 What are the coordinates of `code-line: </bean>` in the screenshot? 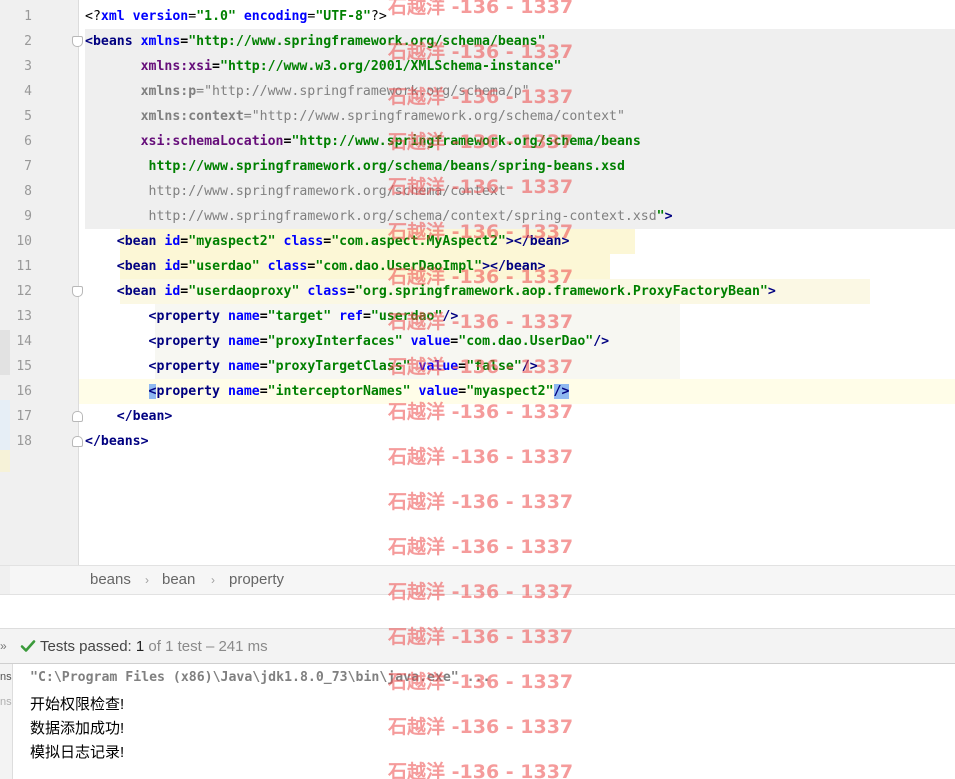 It's located at (129, 416).